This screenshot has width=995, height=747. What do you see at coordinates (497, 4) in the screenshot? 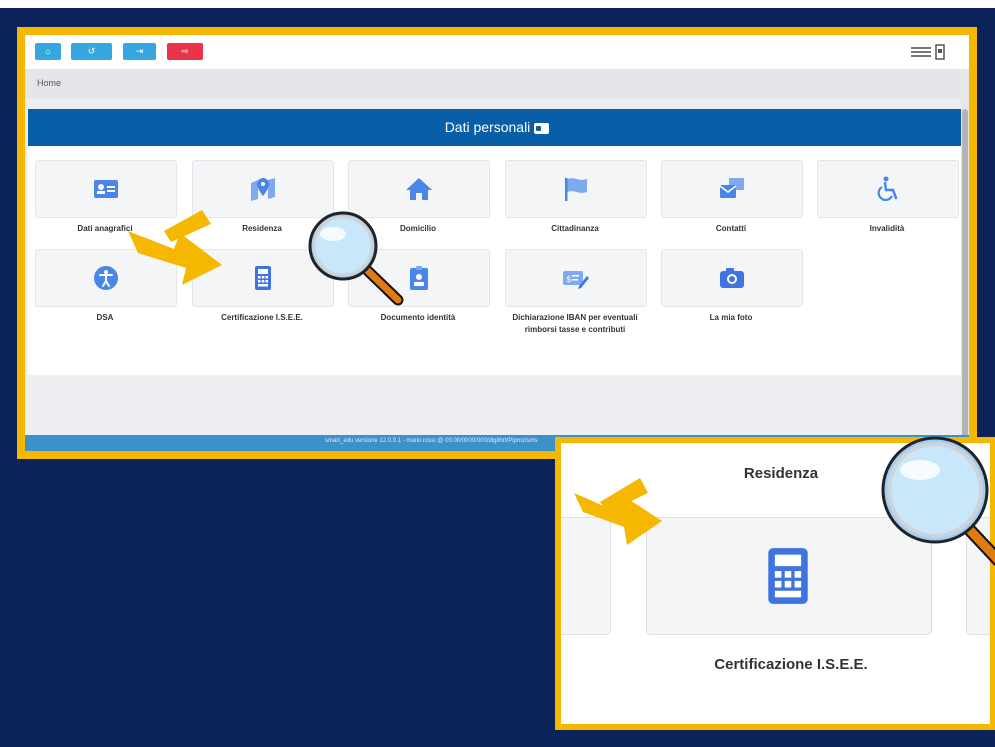
I see `top-strip` at bounding box center [497, 4].